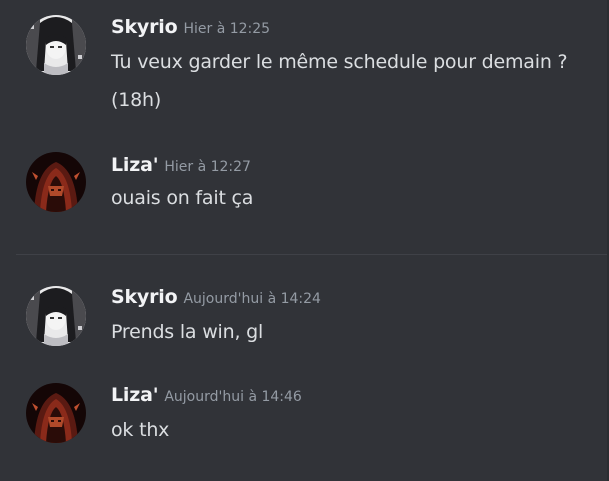  Describe the element at coordinates (312, 254) in the screenshot. I see `date-divider` at that location.